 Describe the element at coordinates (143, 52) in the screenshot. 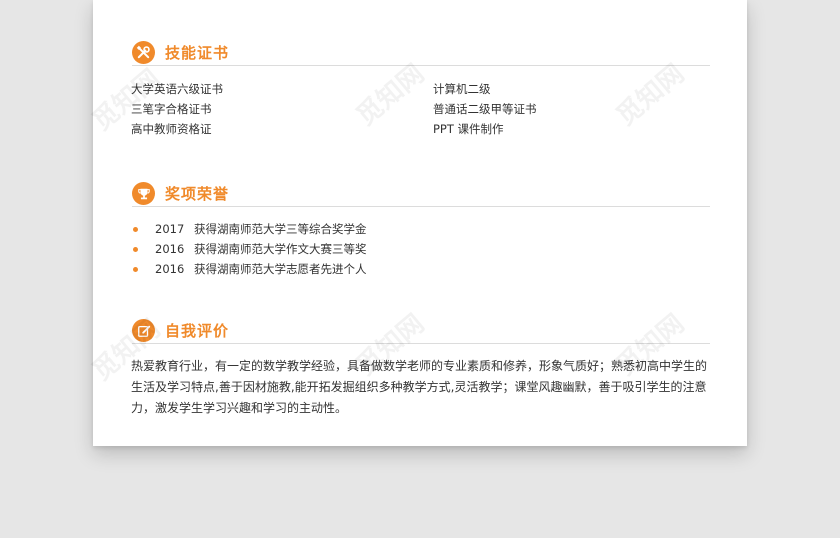

I see `tools-icon` at that location.